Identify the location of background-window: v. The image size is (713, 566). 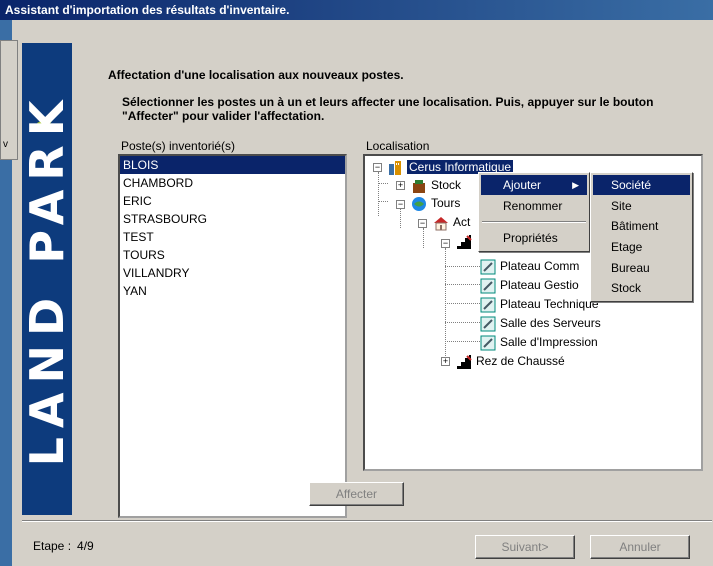
(9, 100).